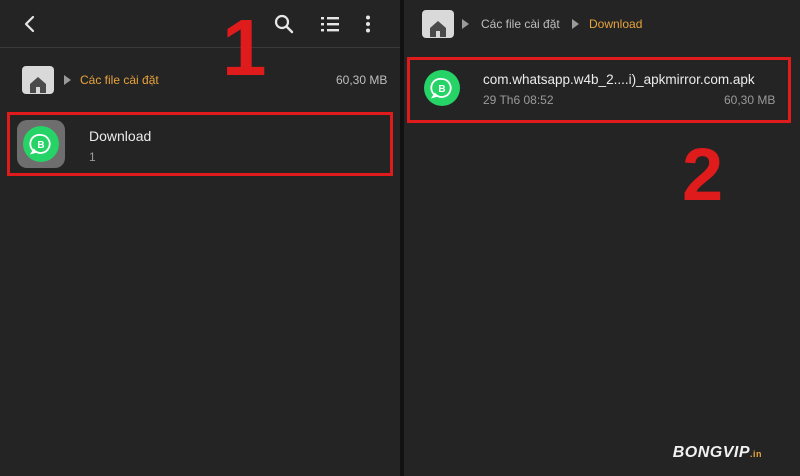 This screenshot has height=476, width=800. I want to click on search-icon, so click(284, 24).